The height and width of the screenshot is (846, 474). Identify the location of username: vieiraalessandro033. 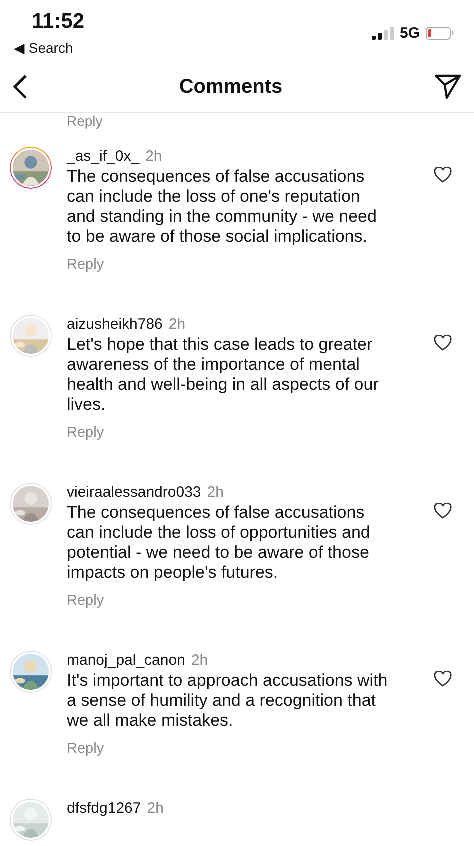
(134, 493).